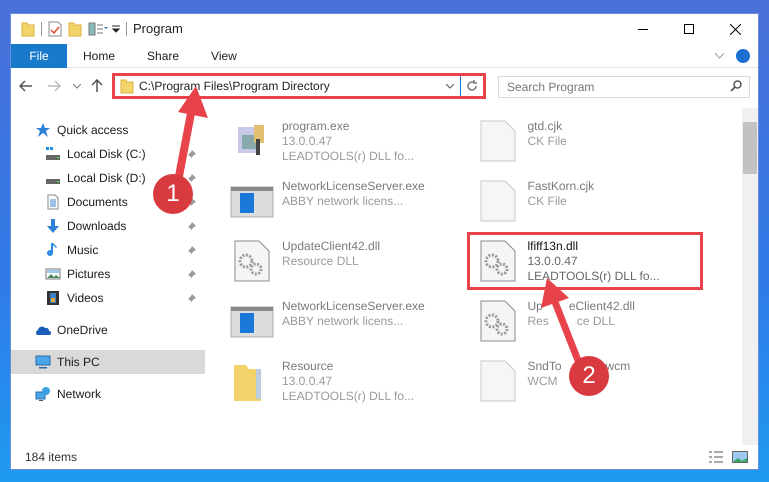  I want to click on file-name: Resource, so click(308, 366).